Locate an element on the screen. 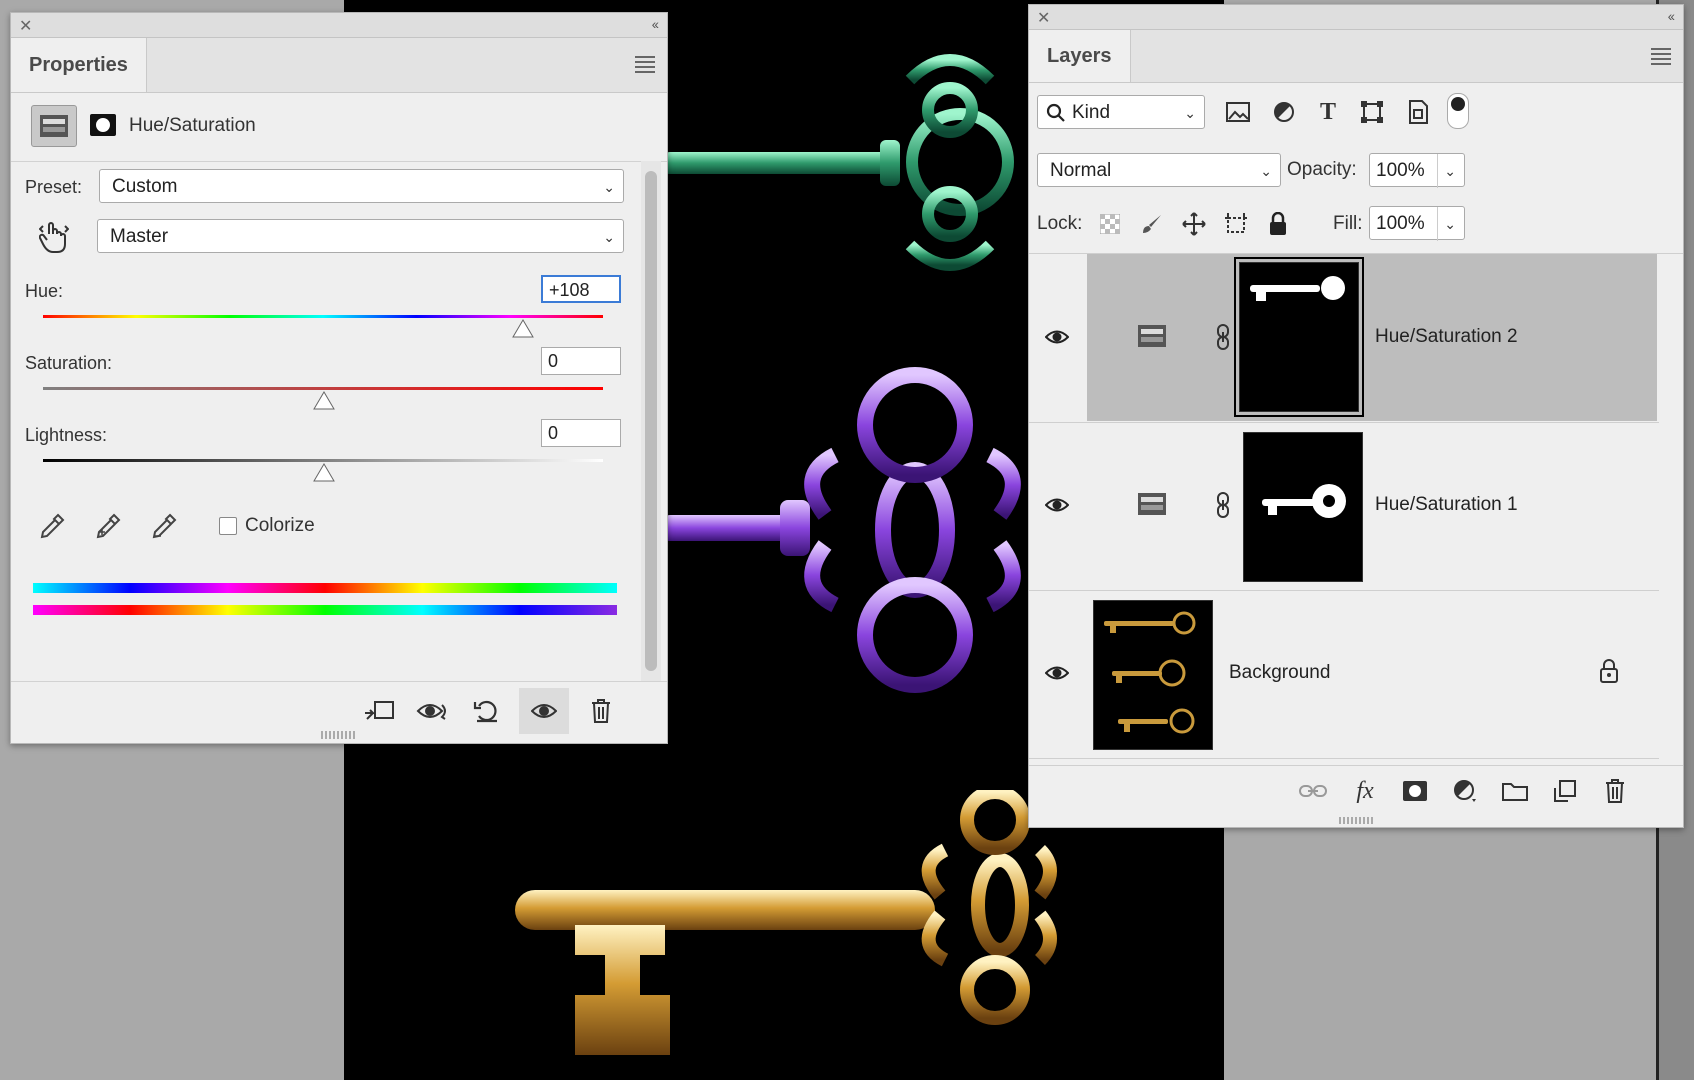 This screenshot has height=1080, width=1694. mask-icon is located at coordinates (103, 125).